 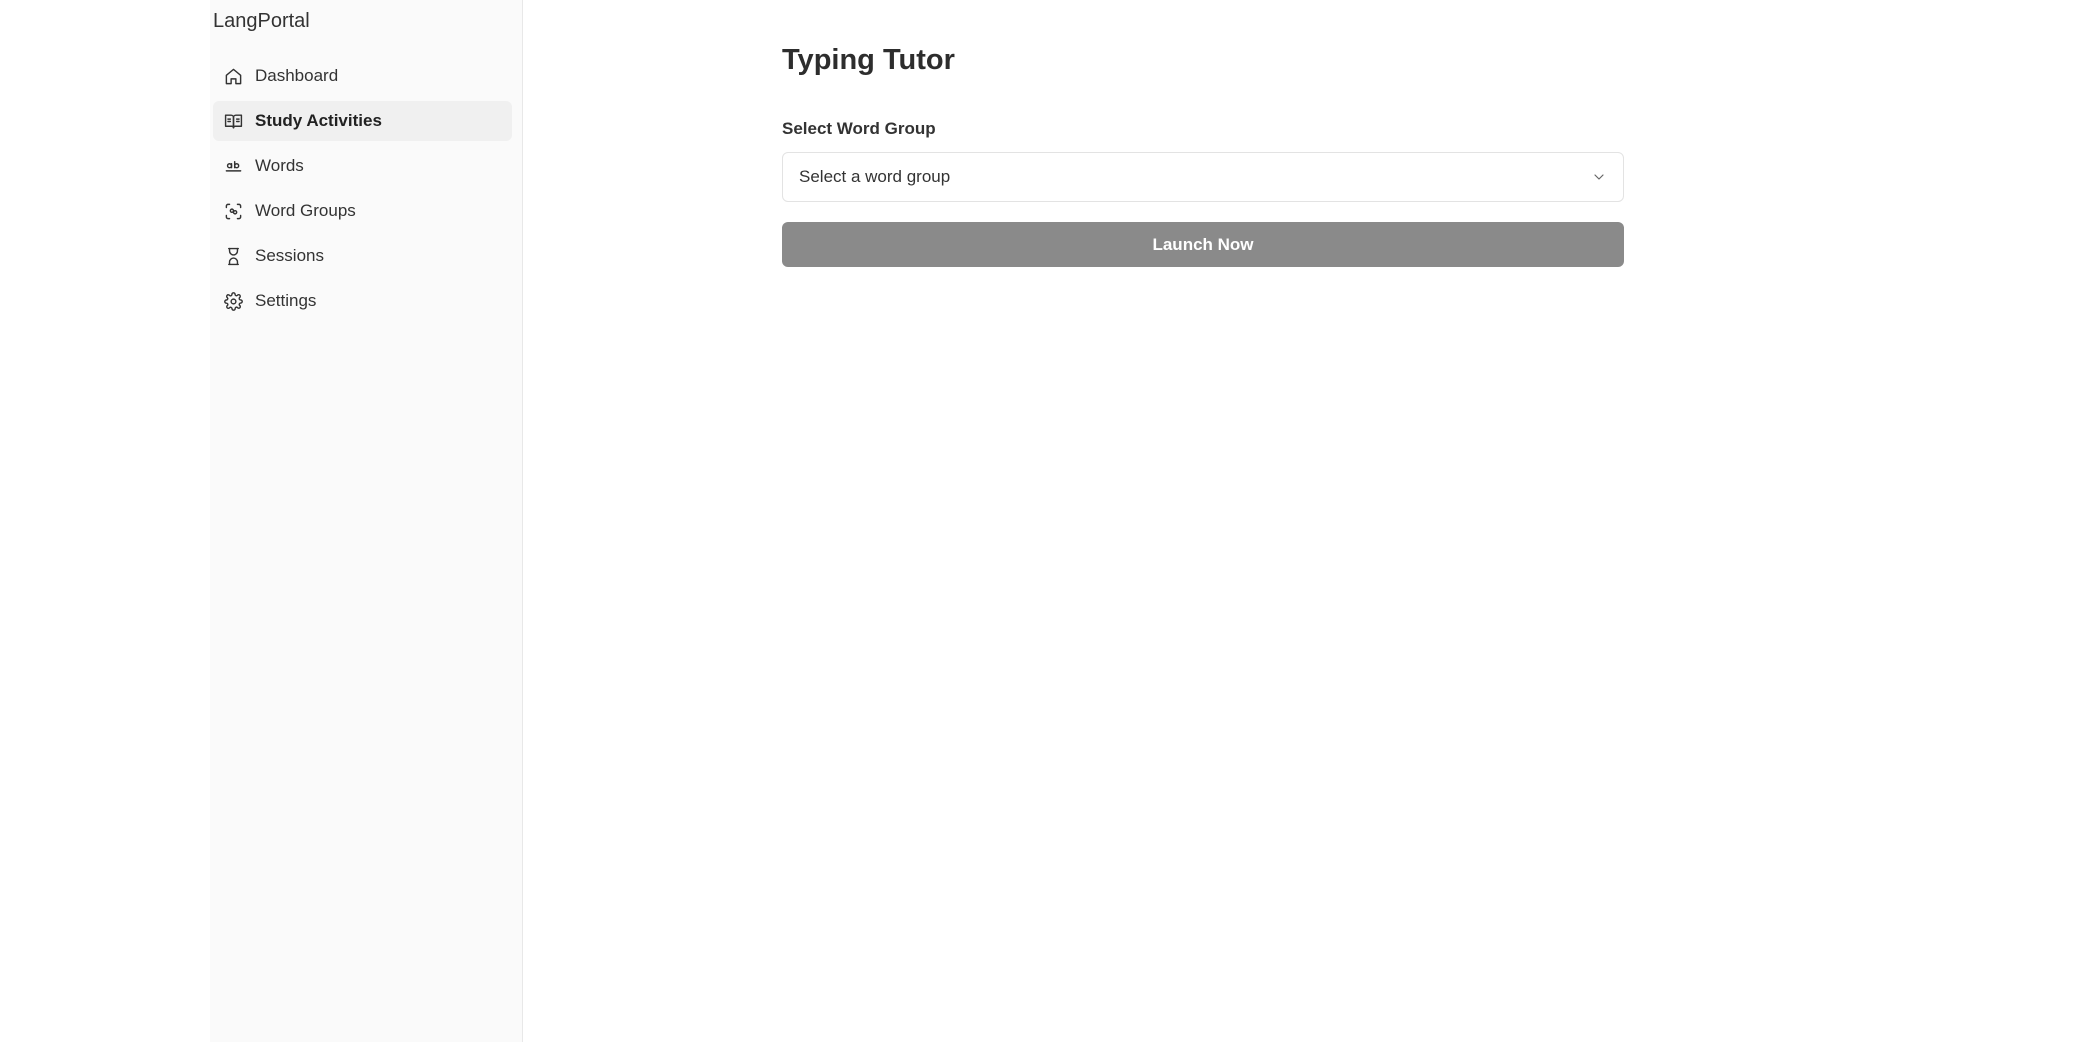 I want to click on sidebar-item-sessions: Sessions, so click(x=362, y=256).